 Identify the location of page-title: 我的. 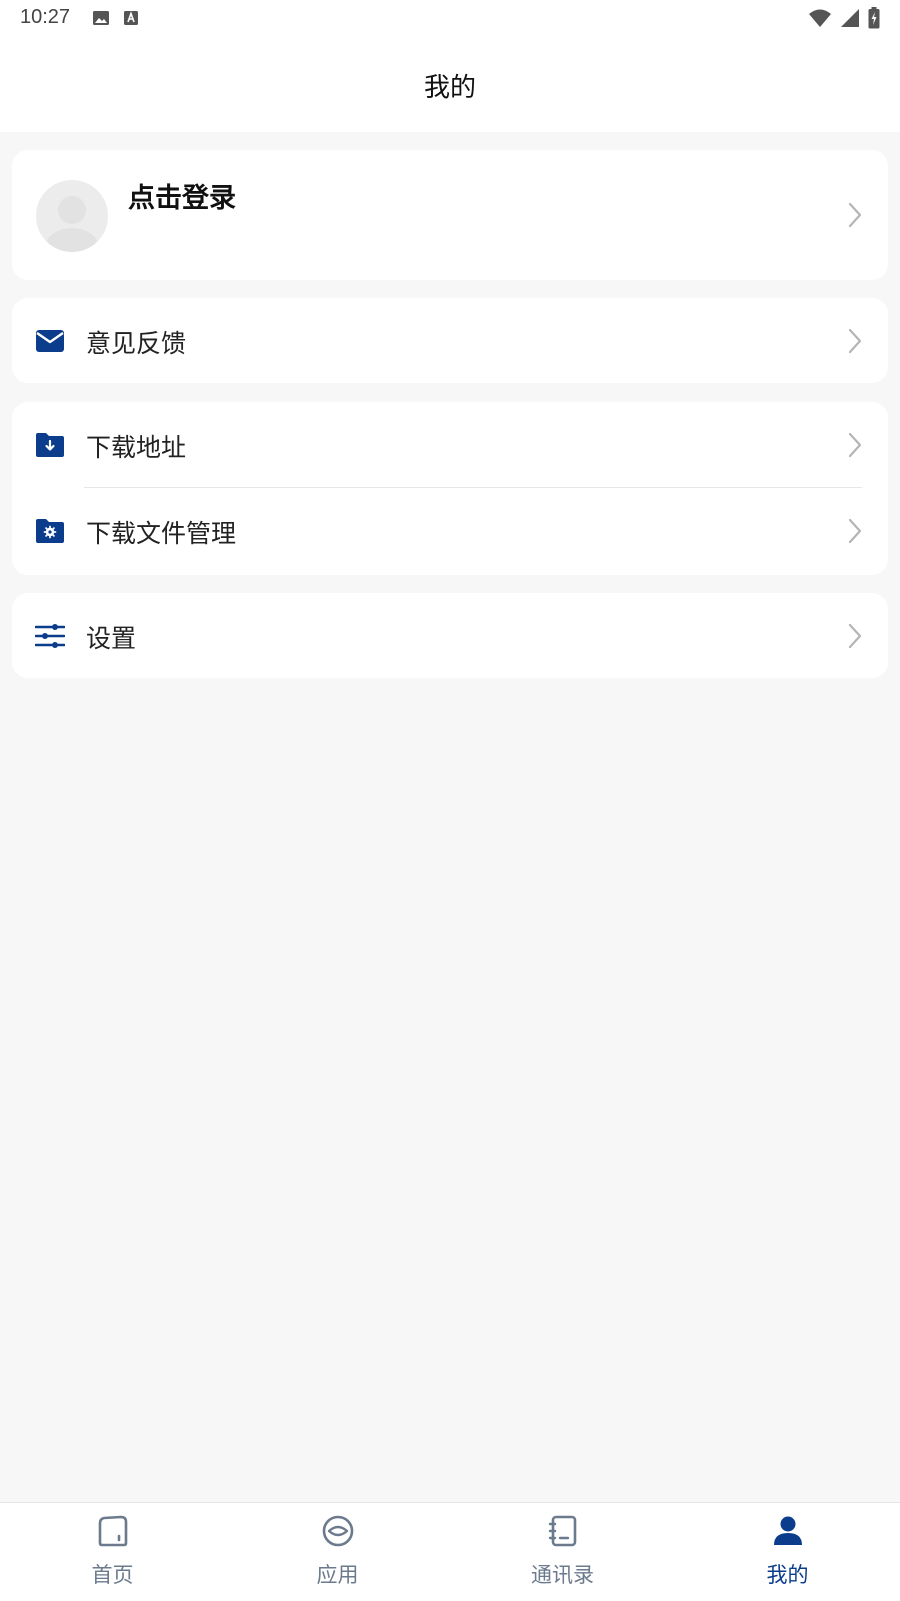
(449, 87).